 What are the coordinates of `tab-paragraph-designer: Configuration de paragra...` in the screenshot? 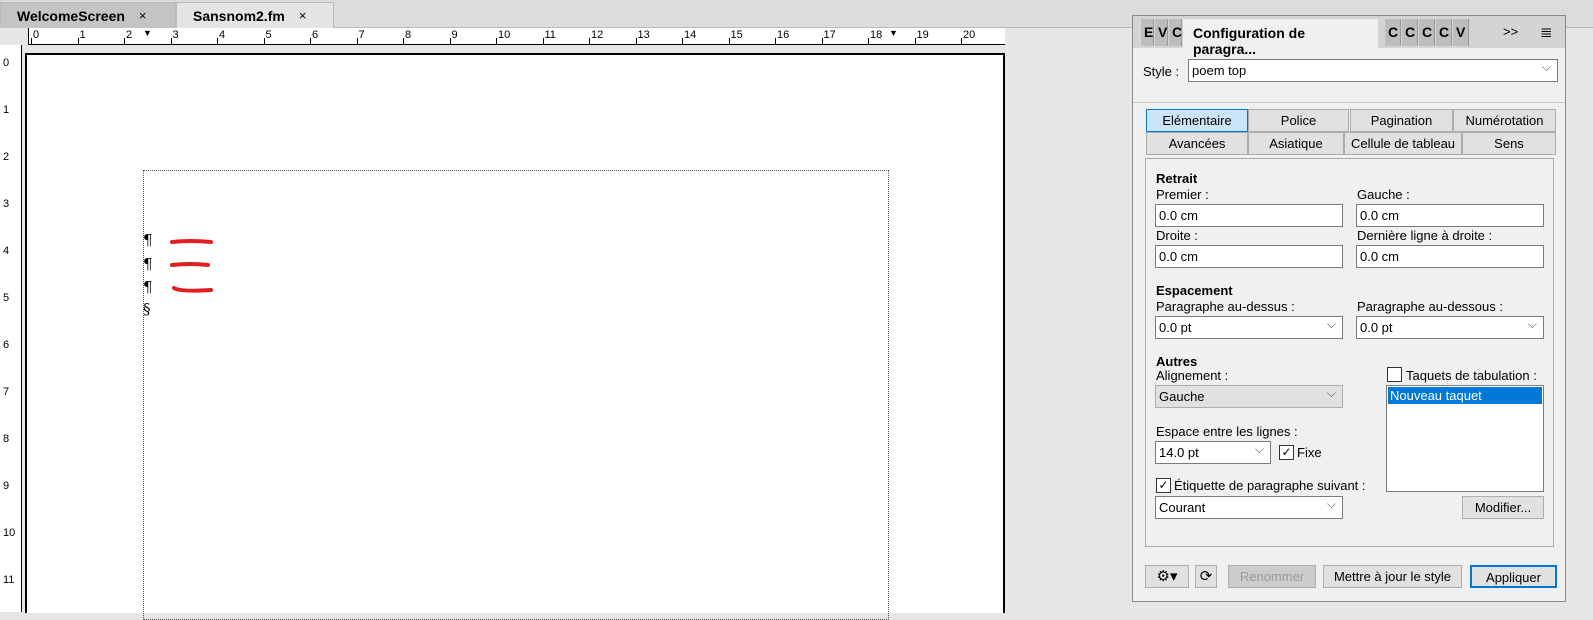 It's located at (1280, 38).